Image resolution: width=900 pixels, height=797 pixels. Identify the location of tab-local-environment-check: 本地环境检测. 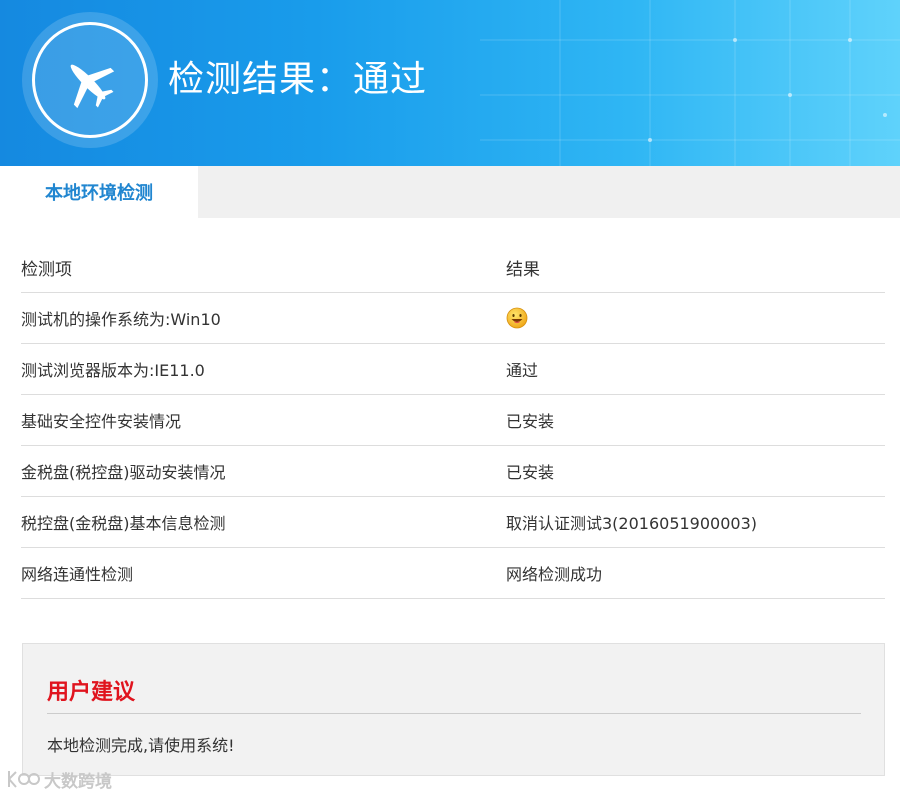
(99, 192).